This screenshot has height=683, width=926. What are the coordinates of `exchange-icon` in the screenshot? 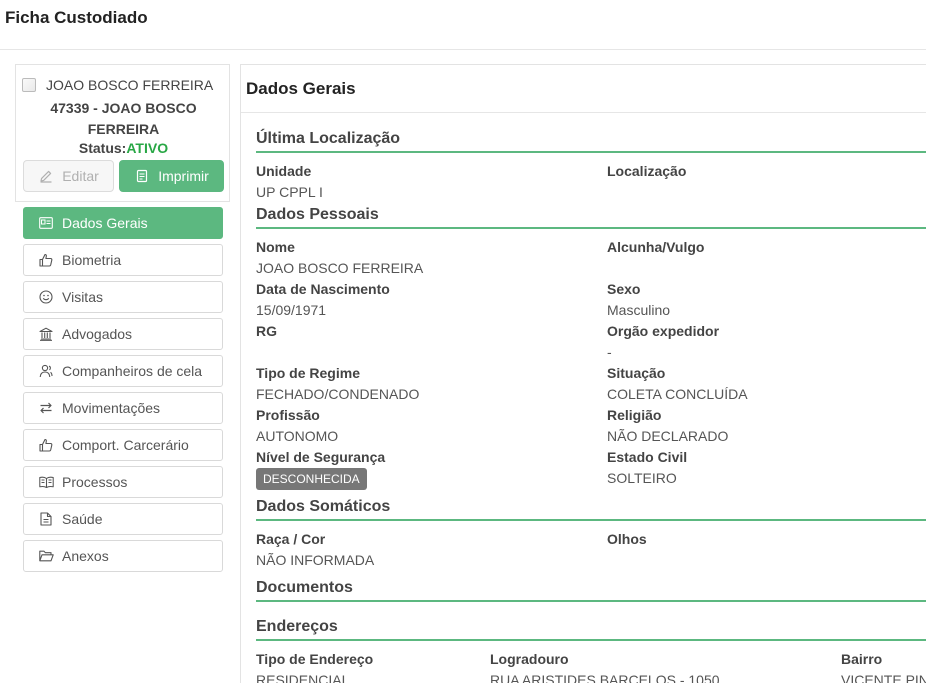 It's located at (46, 408).